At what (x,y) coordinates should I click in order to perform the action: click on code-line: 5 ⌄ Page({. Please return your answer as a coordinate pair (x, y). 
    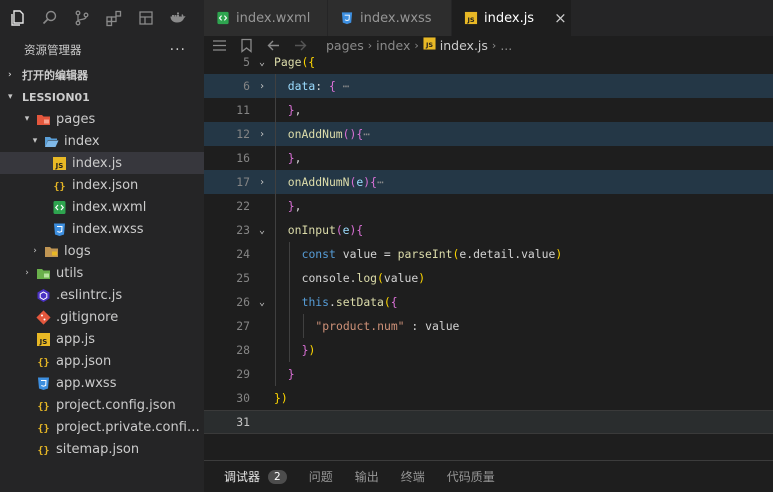
    Looking at the image, I should click on (488, 62).